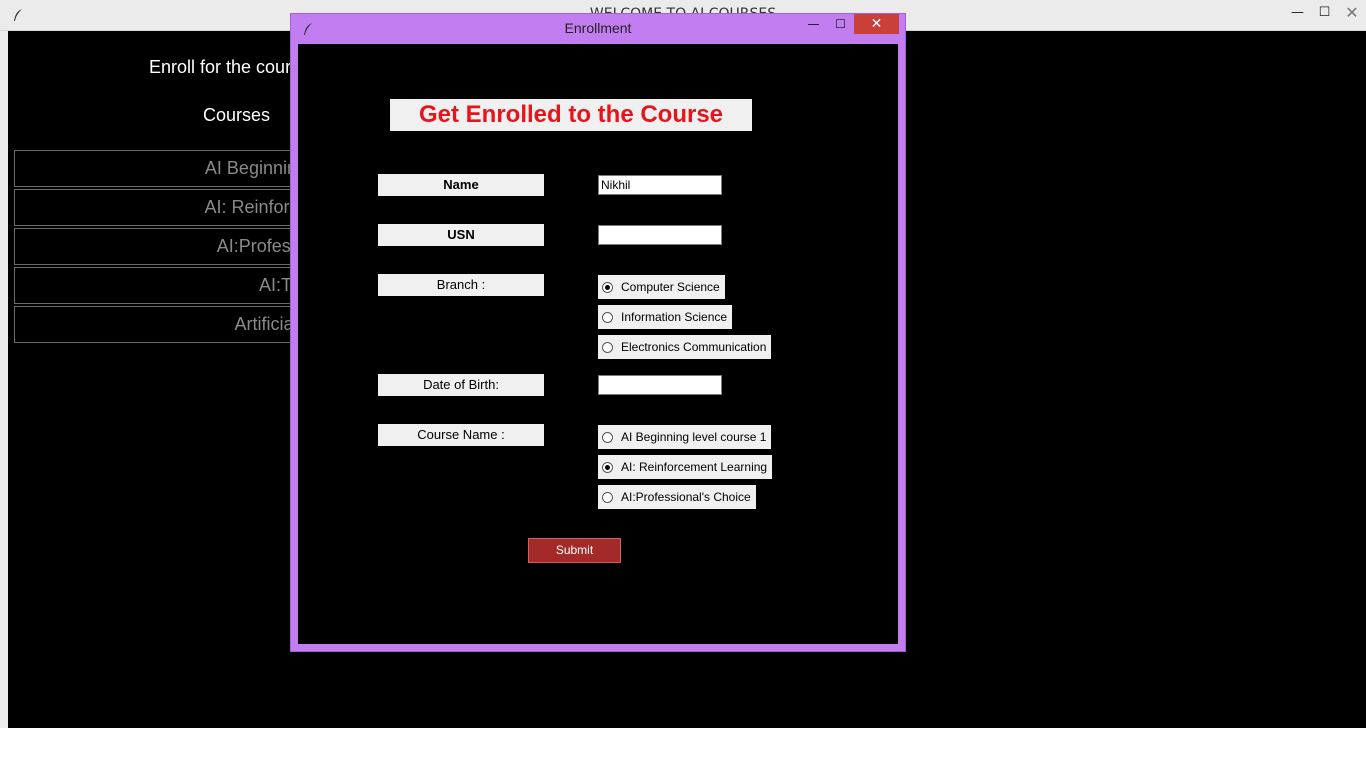  I want to click on name-label: Name, so click(461, 185).